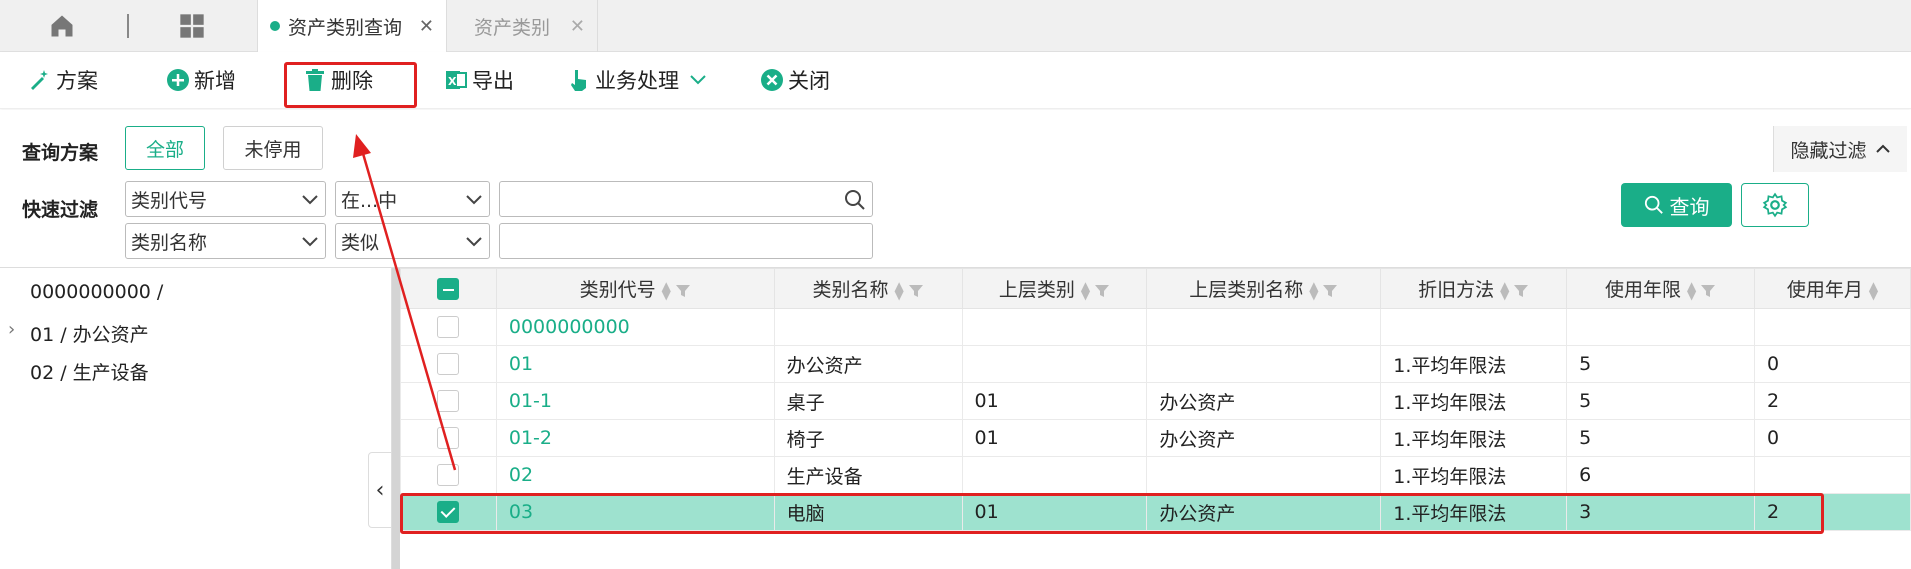  I want to click on filter-operator-select-1: 在...中, so click(412, 199).